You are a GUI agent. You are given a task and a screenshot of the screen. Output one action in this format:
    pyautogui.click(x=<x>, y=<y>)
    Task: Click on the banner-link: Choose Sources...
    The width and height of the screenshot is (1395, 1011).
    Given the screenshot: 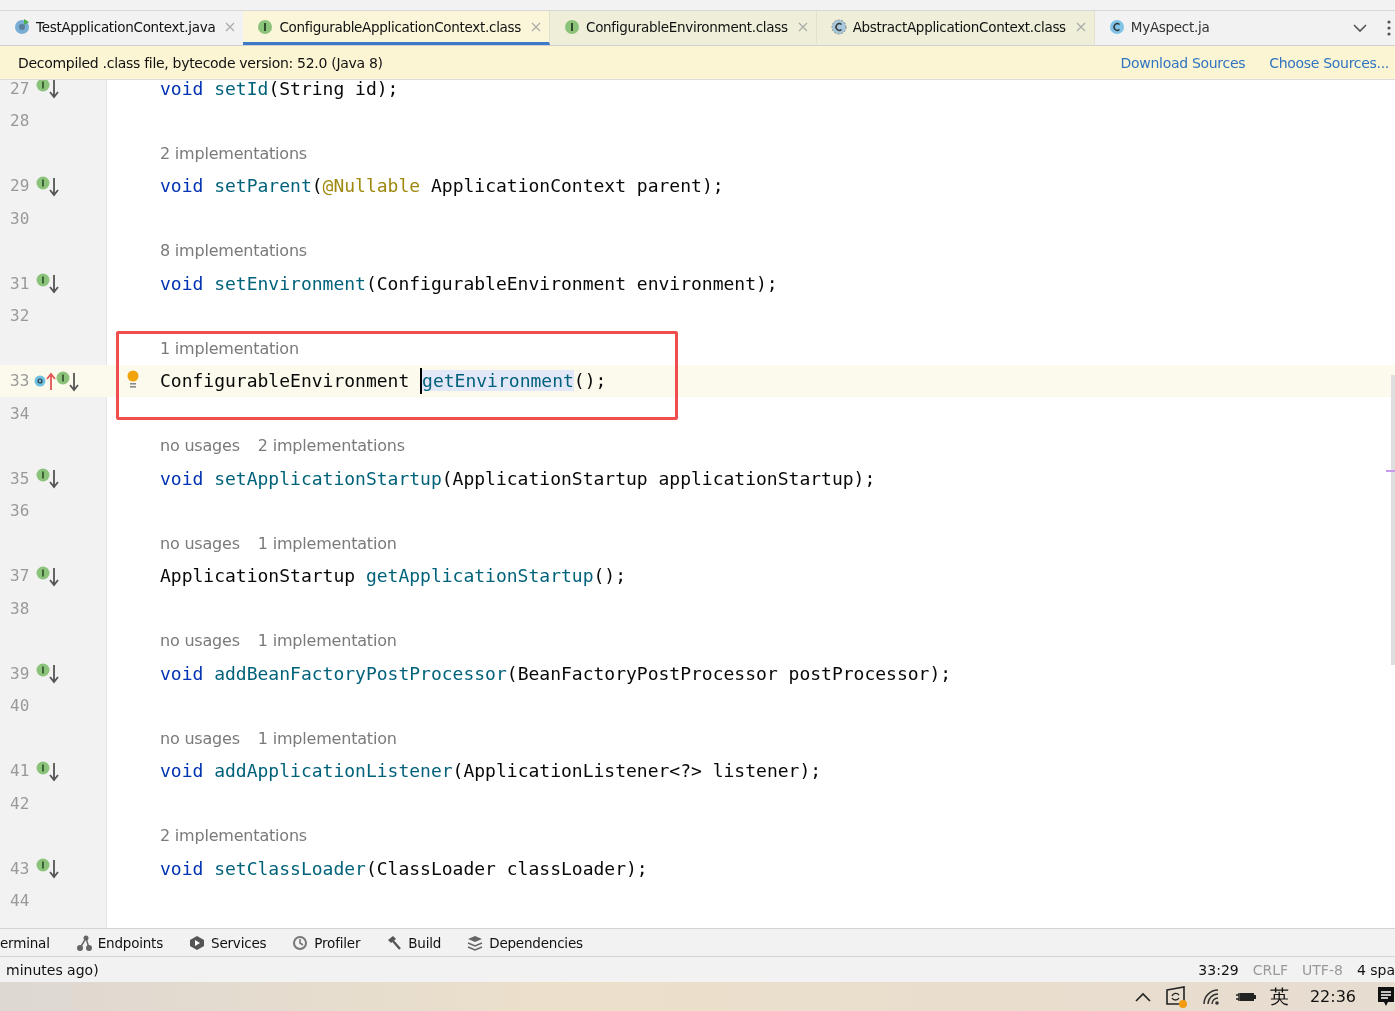 What is the action you would take?
    pyautogui.click(x=1329, y=62)
    